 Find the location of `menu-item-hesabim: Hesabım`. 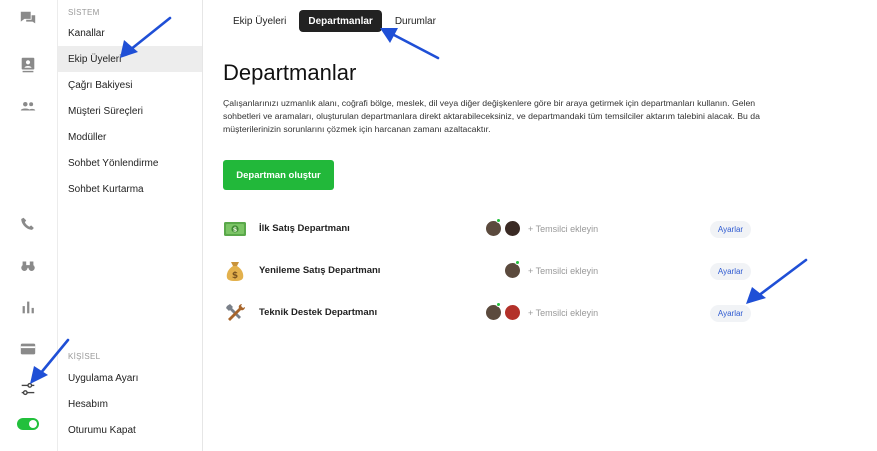

menu-item-hesabim: Hesabım is located at coordinates (130, 404).